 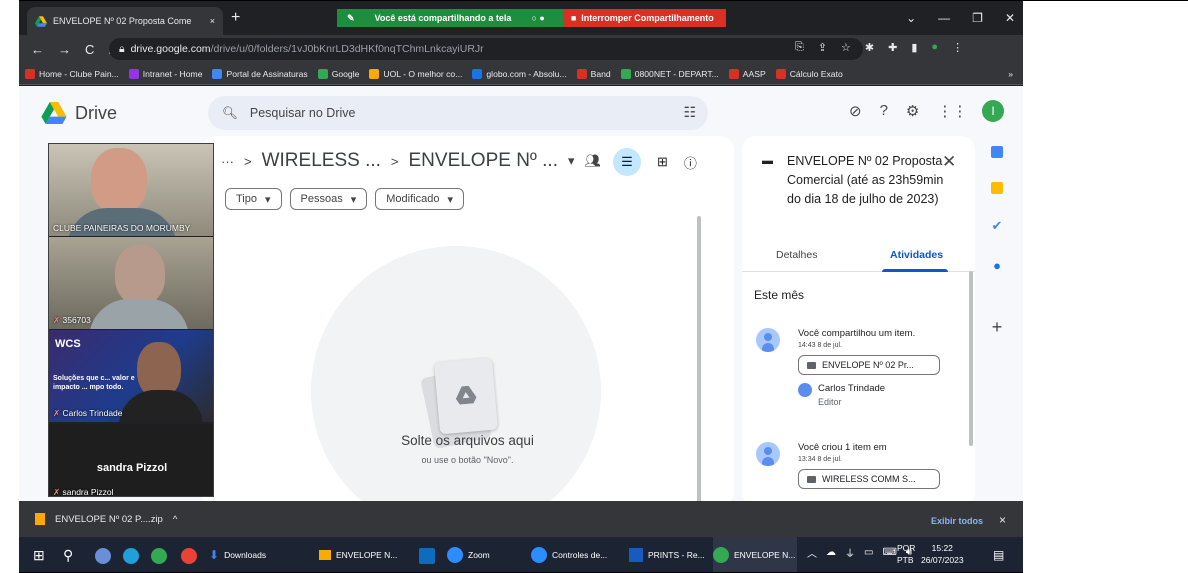 I want to click on bookmark-item: Portal de Assinaturas, so click(x=260, y=73).